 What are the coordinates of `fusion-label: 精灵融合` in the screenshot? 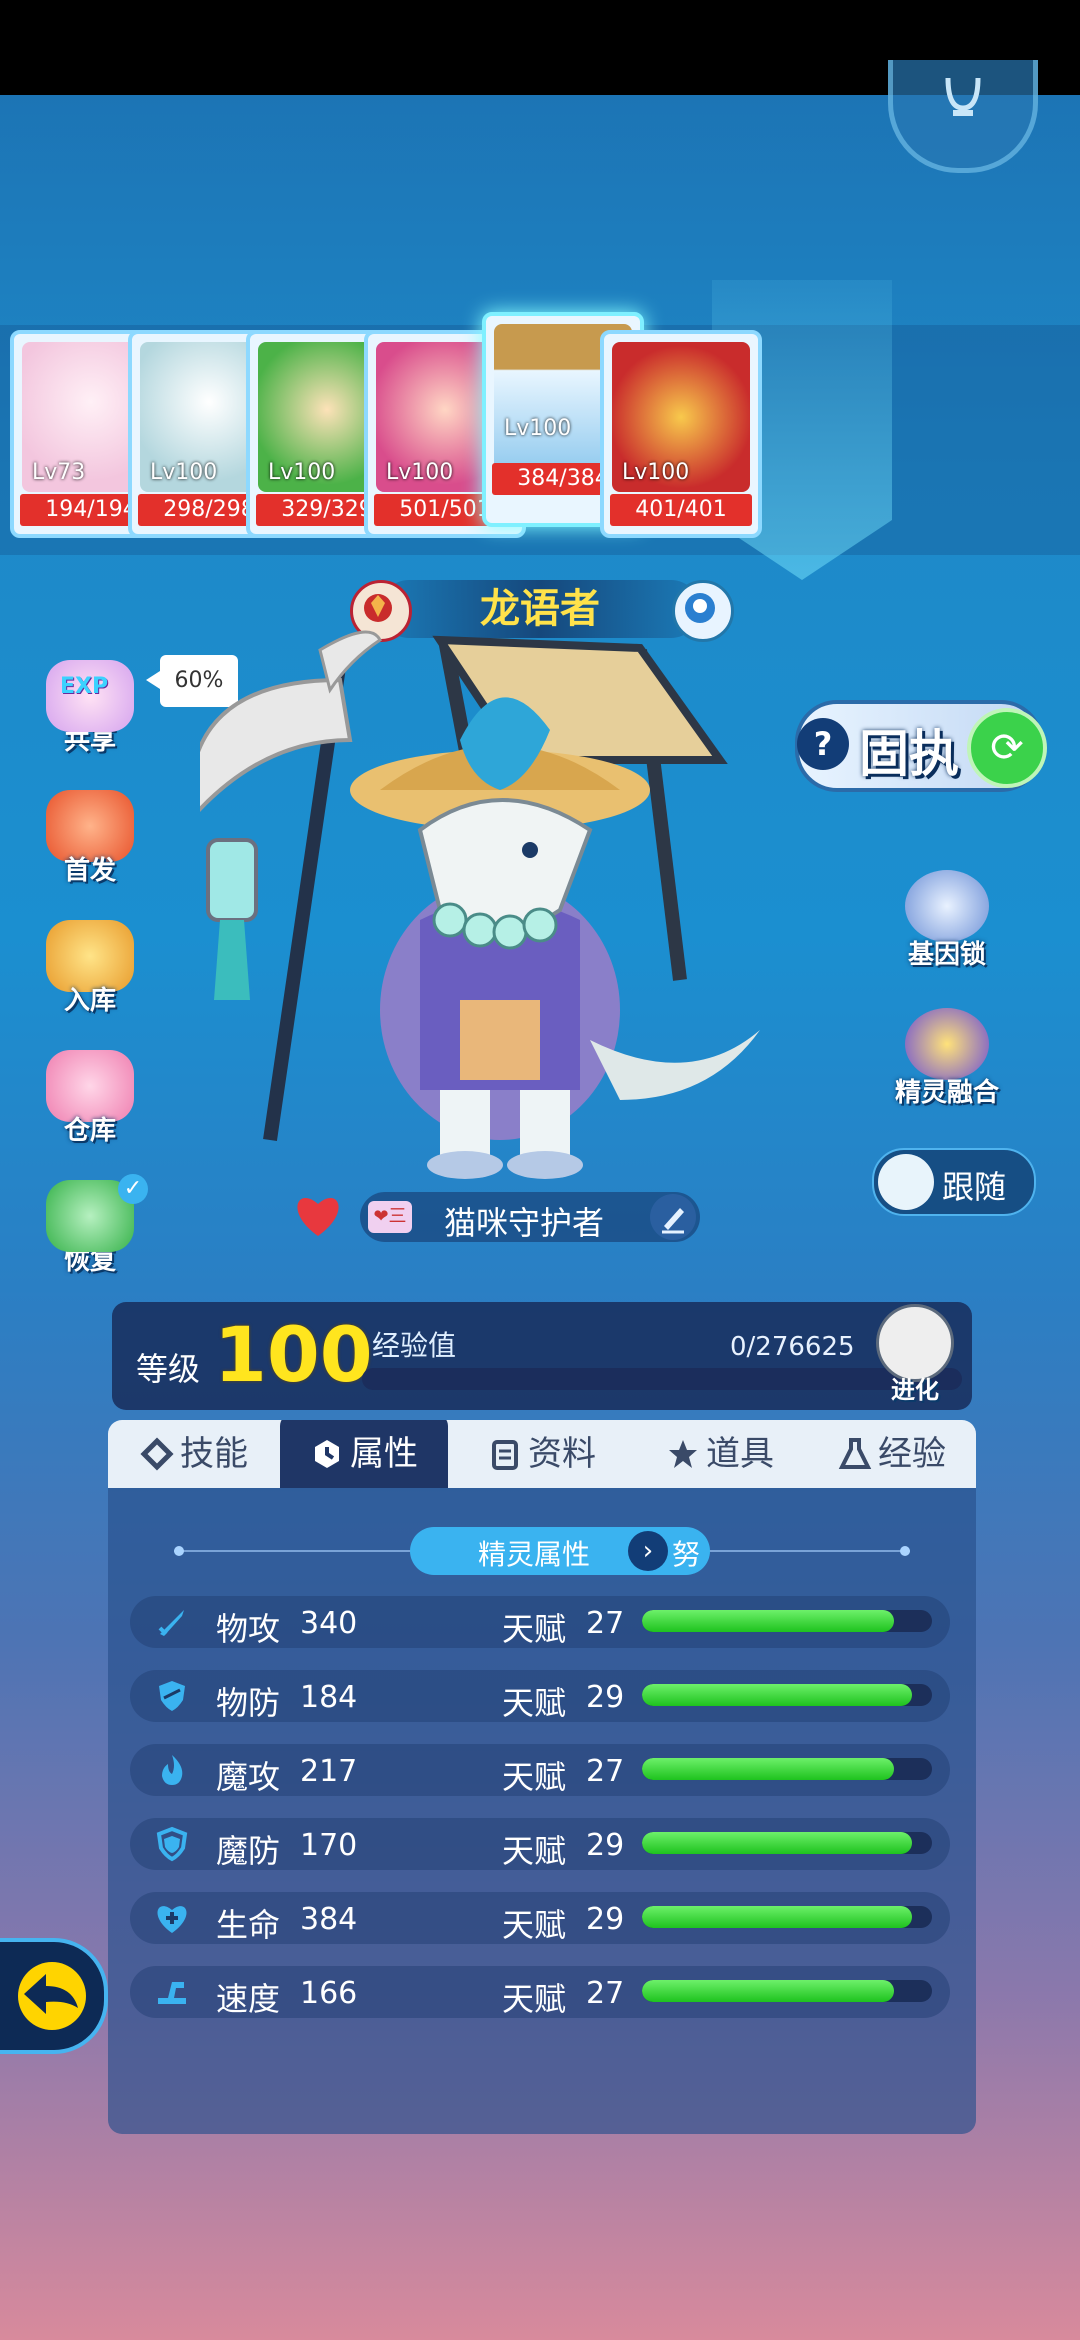 It's located at (946, 1093).